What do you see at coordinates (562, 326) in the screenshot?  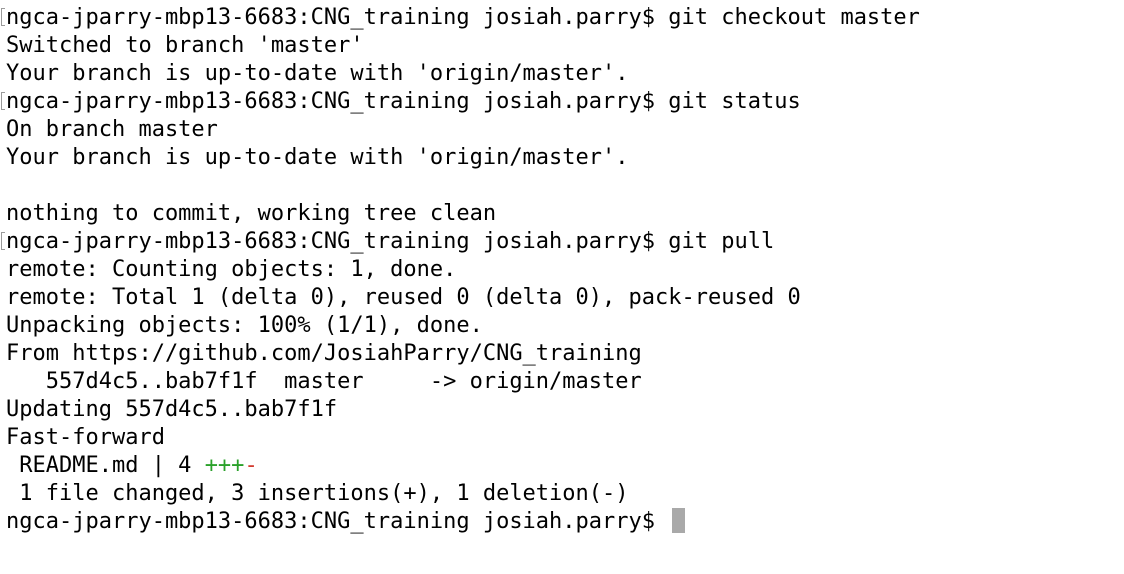 I see `terminal-line: Unpacking objects: 100% (1/1), done.` at bounding box center [562, 326].